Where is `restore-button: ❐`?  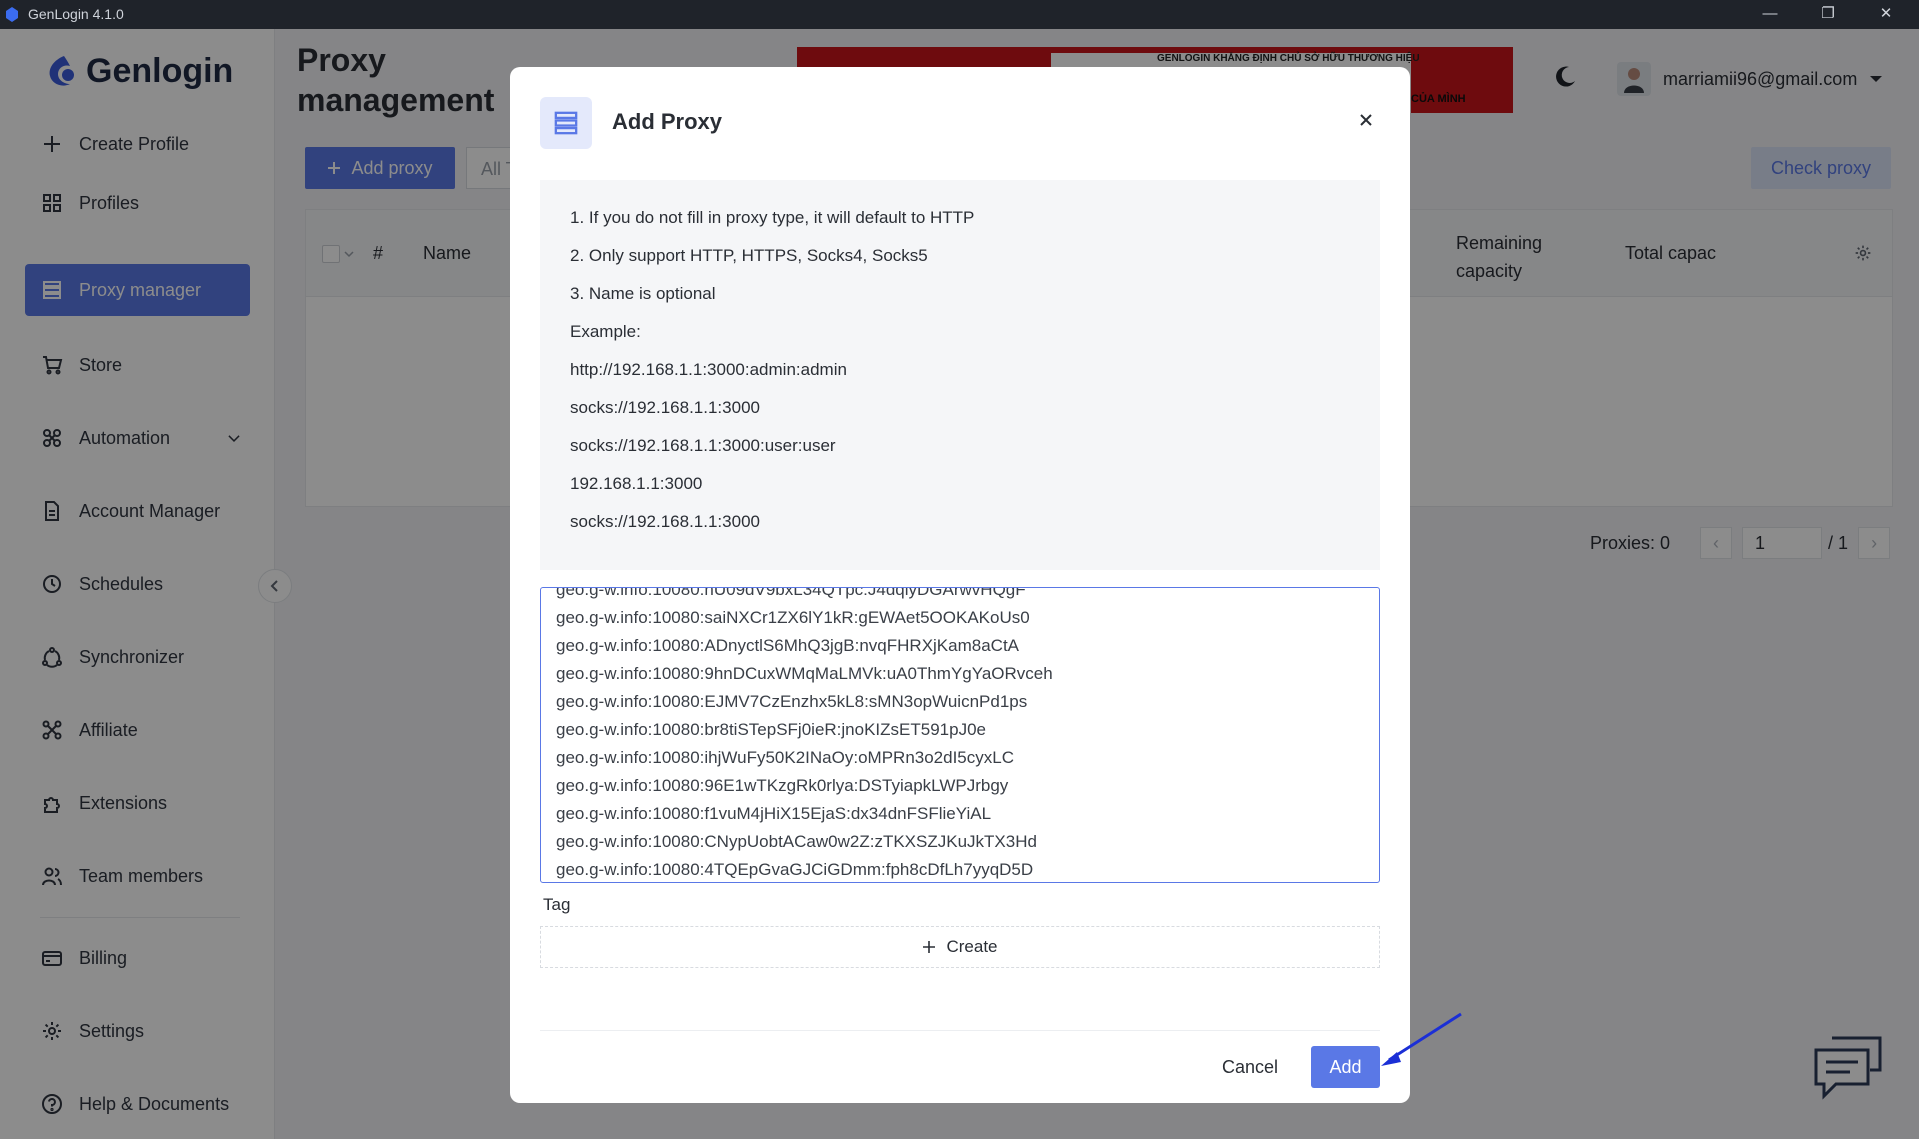
restore-button: ❐ is located at coordinates (1828, 14).